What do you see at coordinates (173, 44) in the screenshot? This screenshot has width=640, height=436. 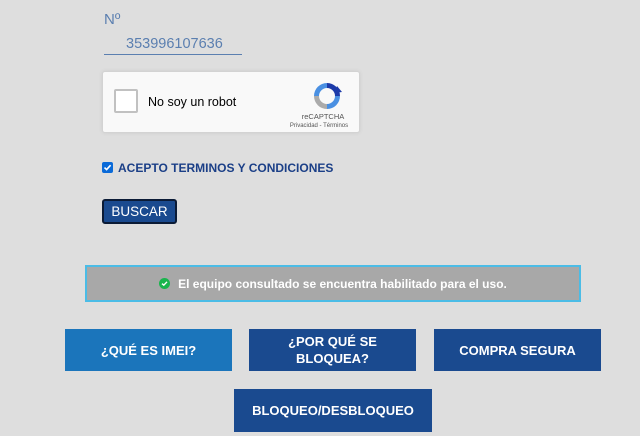 I see `imei-number-field` at bounding box center [173, 44].